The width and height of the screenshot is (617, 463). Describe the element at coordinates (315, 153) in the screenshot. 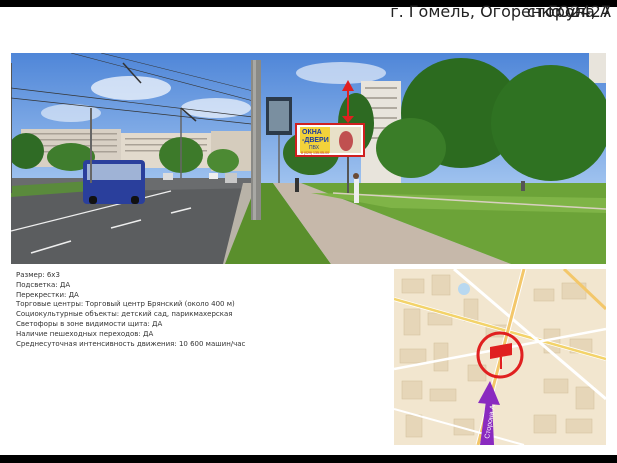

I see `billboard-phone: 8 (029) 135-05-00` at that location.